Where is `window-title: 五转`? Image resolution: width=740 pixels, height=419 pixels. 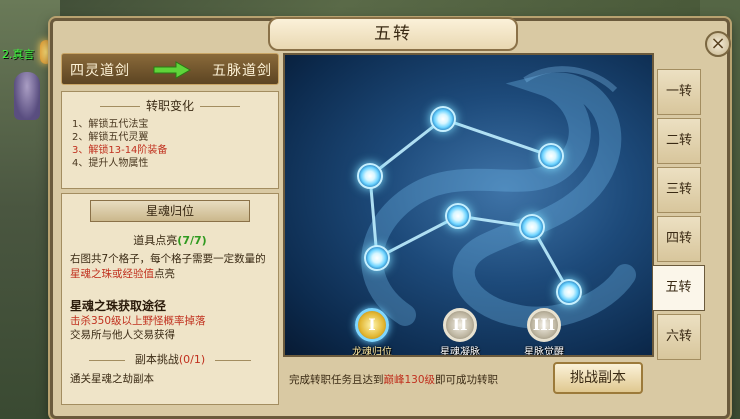
window-title: 五转 is located at coordinates (393, 34).